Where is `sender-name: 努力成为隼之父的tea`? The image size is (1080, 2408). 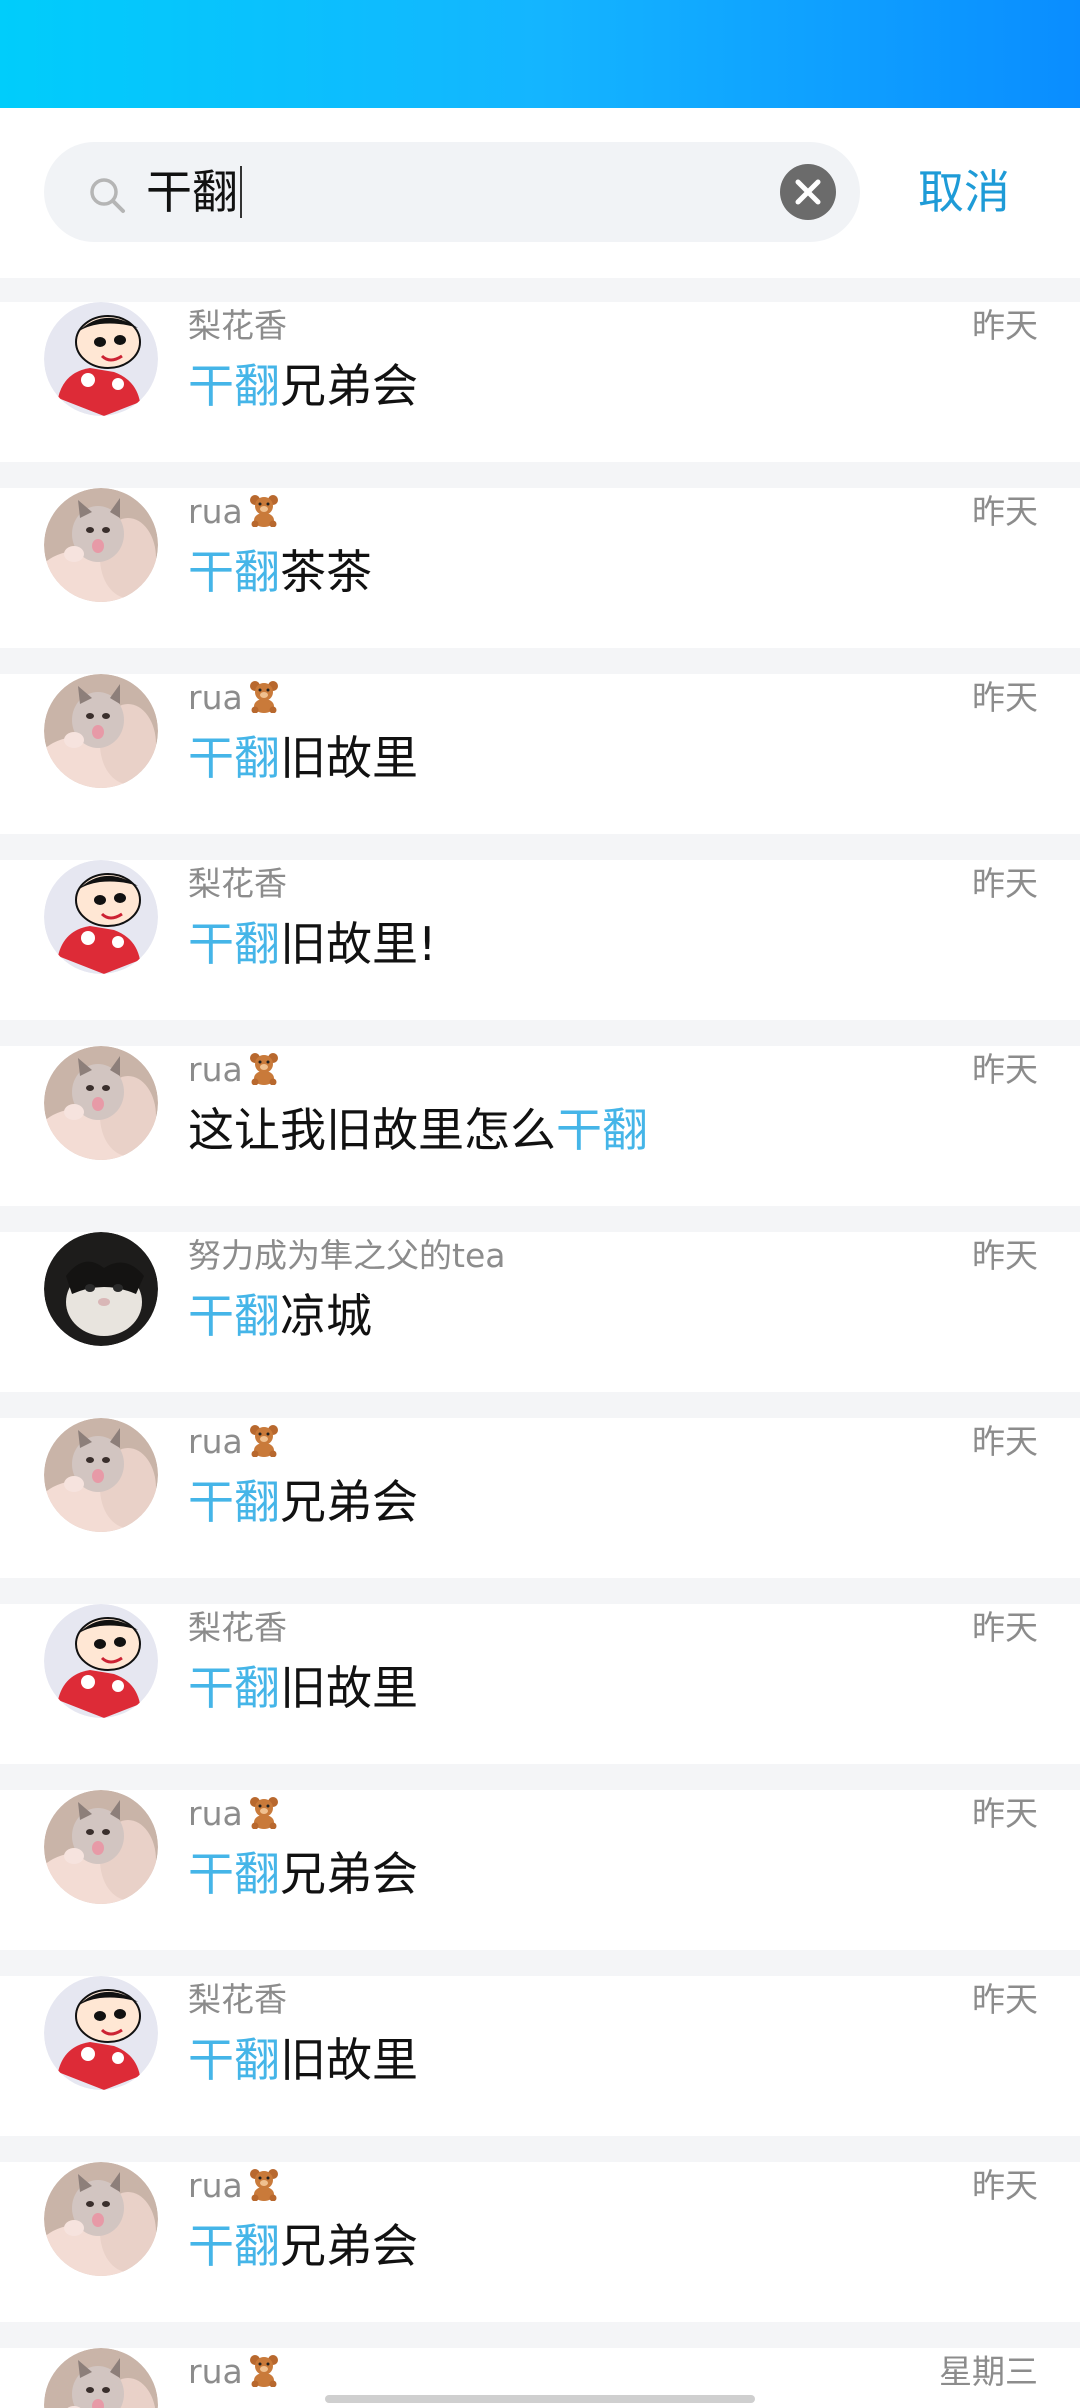
sender-name: 努力成为隼之父的tea is located at coordinates (346, 1256).